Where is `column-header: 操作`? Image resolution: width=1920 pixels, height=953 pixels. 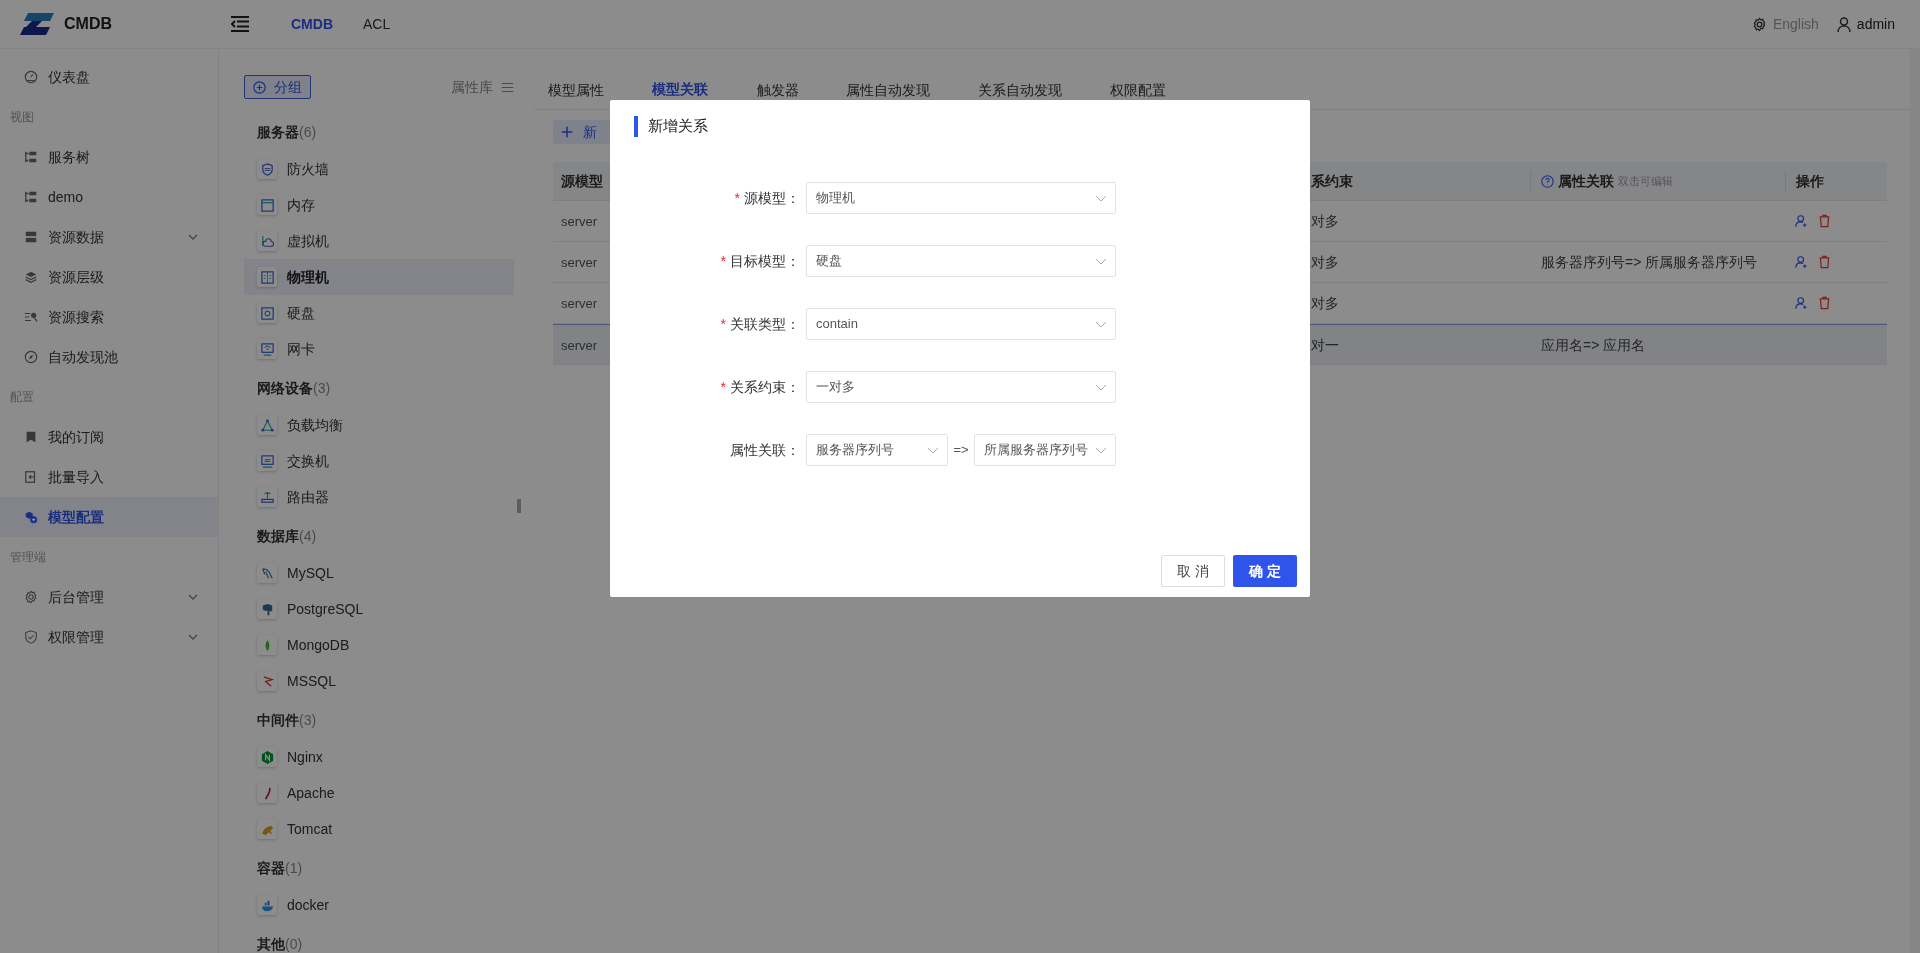 column-header: 操作 is located at coordinates (1810, 181).